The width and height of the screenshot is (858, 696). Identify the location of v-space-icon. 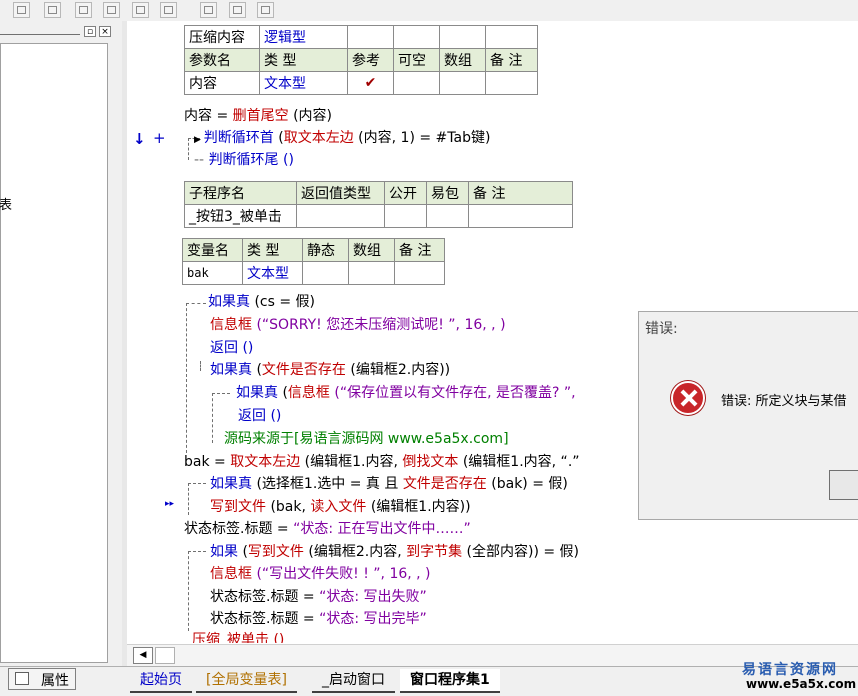
(237, 10).